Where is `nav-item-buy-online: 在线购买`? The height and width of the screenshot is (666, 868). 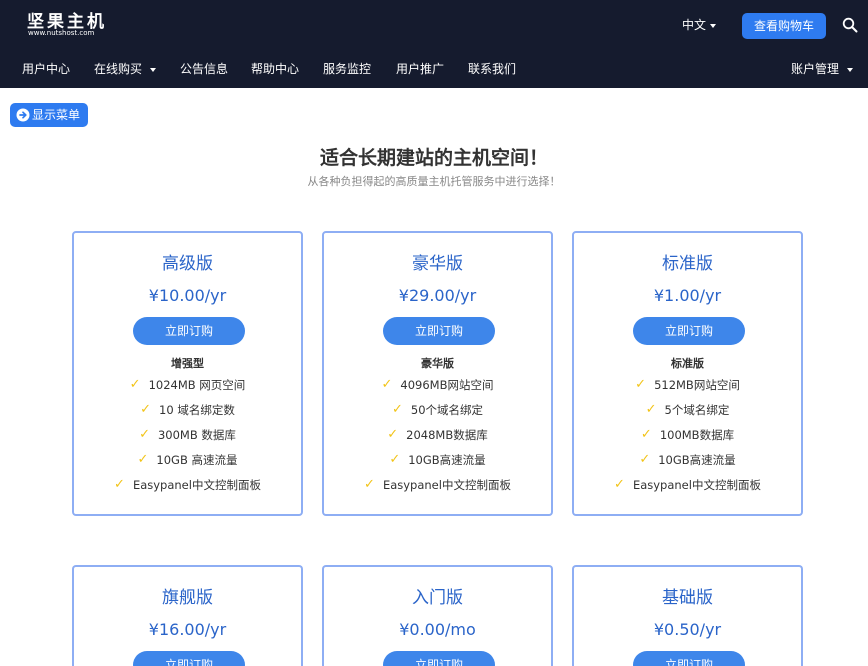 nav-item-buy-online: 在线购买 is located at coordinates (125, 69).